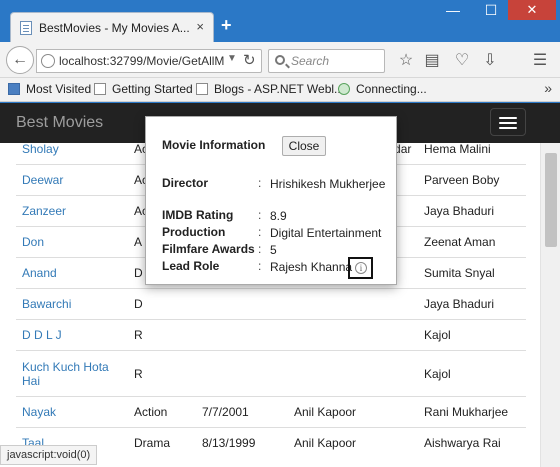  I want to click on page-favicon-icon, so click(26, 28).